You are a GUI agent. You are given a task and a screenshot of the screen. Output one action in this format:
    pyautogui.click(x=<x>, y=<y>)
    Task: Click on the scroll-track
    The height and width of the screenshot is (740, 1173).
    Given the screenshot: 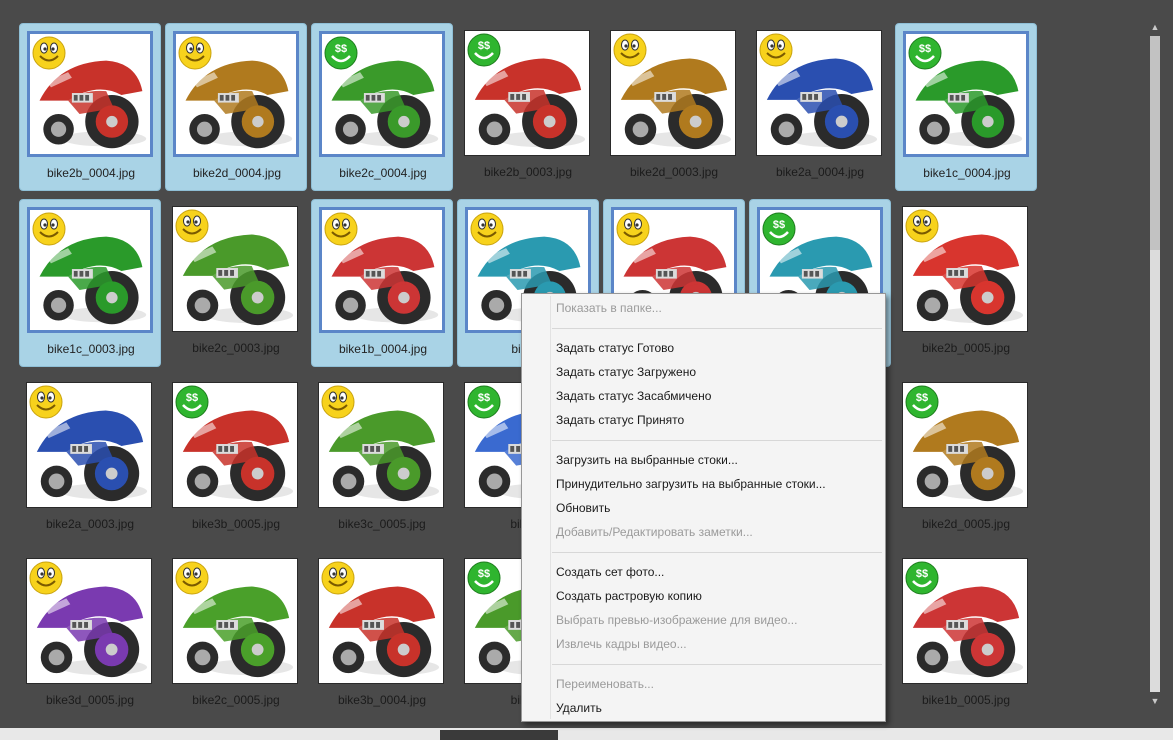 What is the action you would take?
    pyautogui.click(x=1155, y=364)
    